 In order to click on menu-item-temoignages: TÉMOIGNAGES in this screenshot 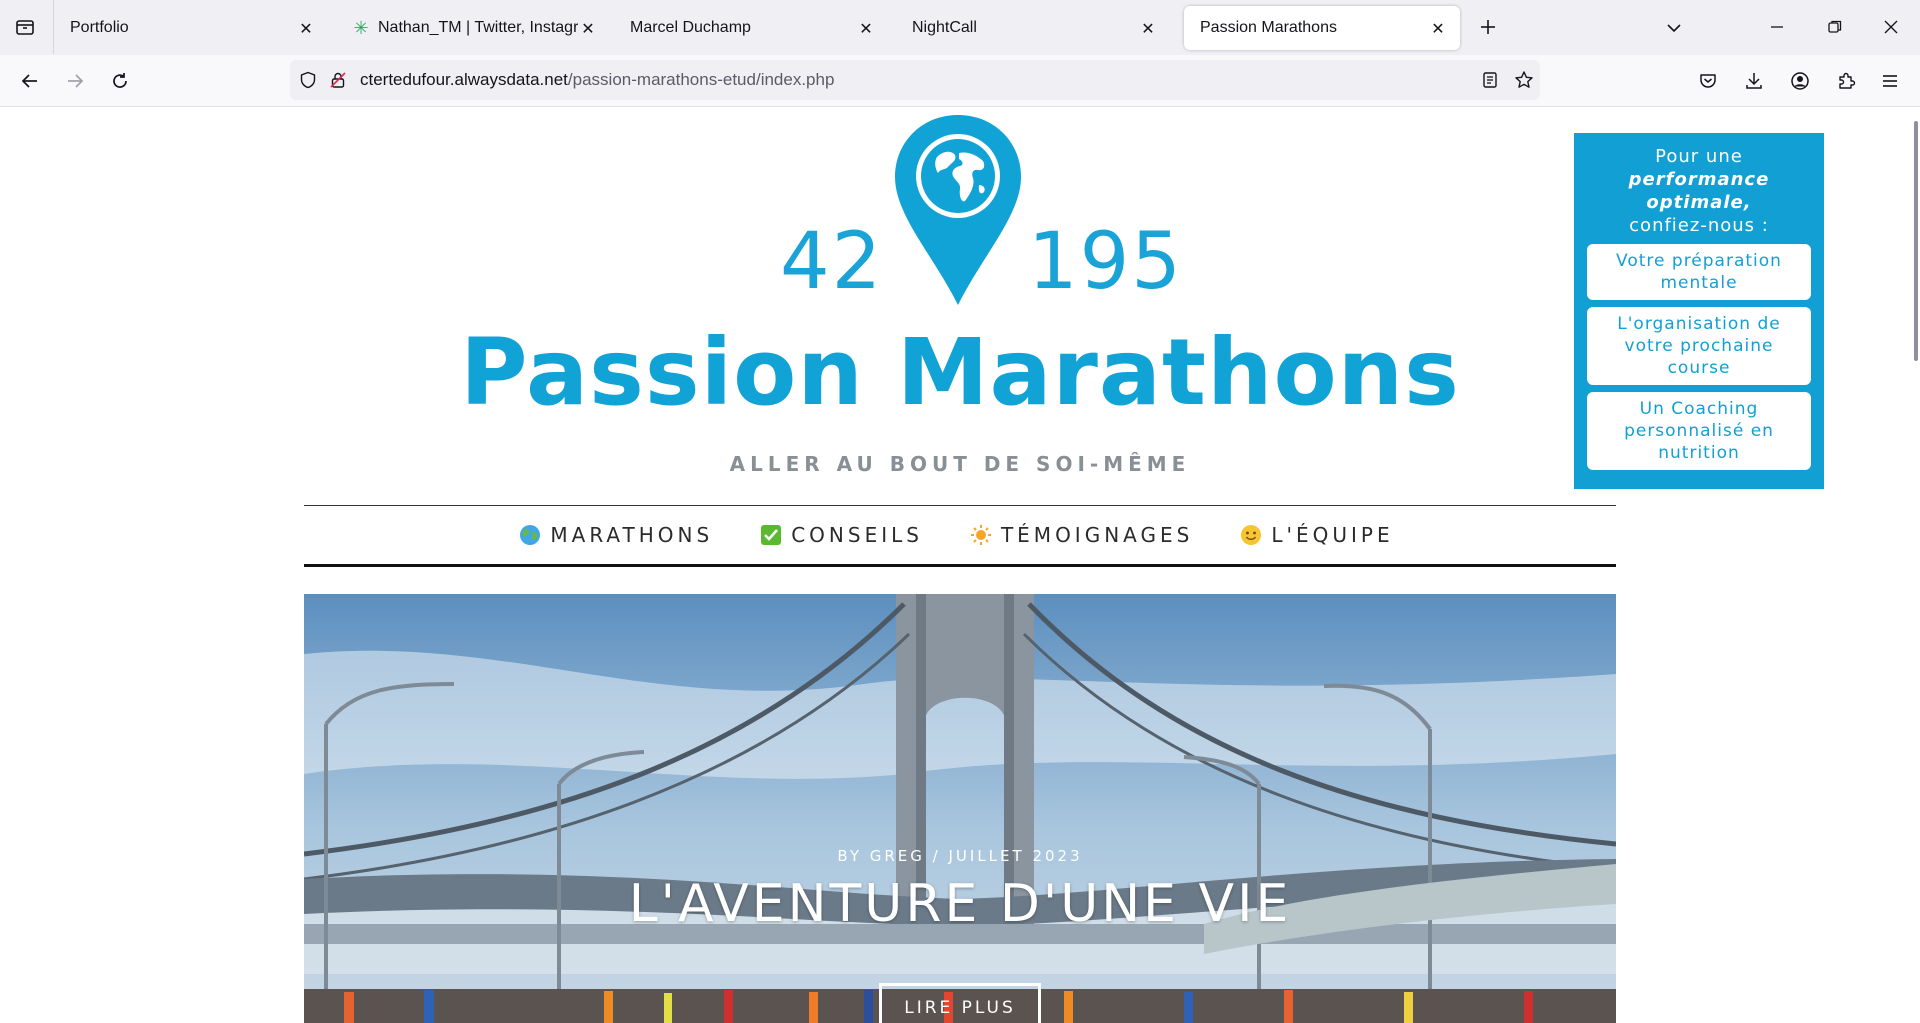, I will do `click(1081, 535)`.